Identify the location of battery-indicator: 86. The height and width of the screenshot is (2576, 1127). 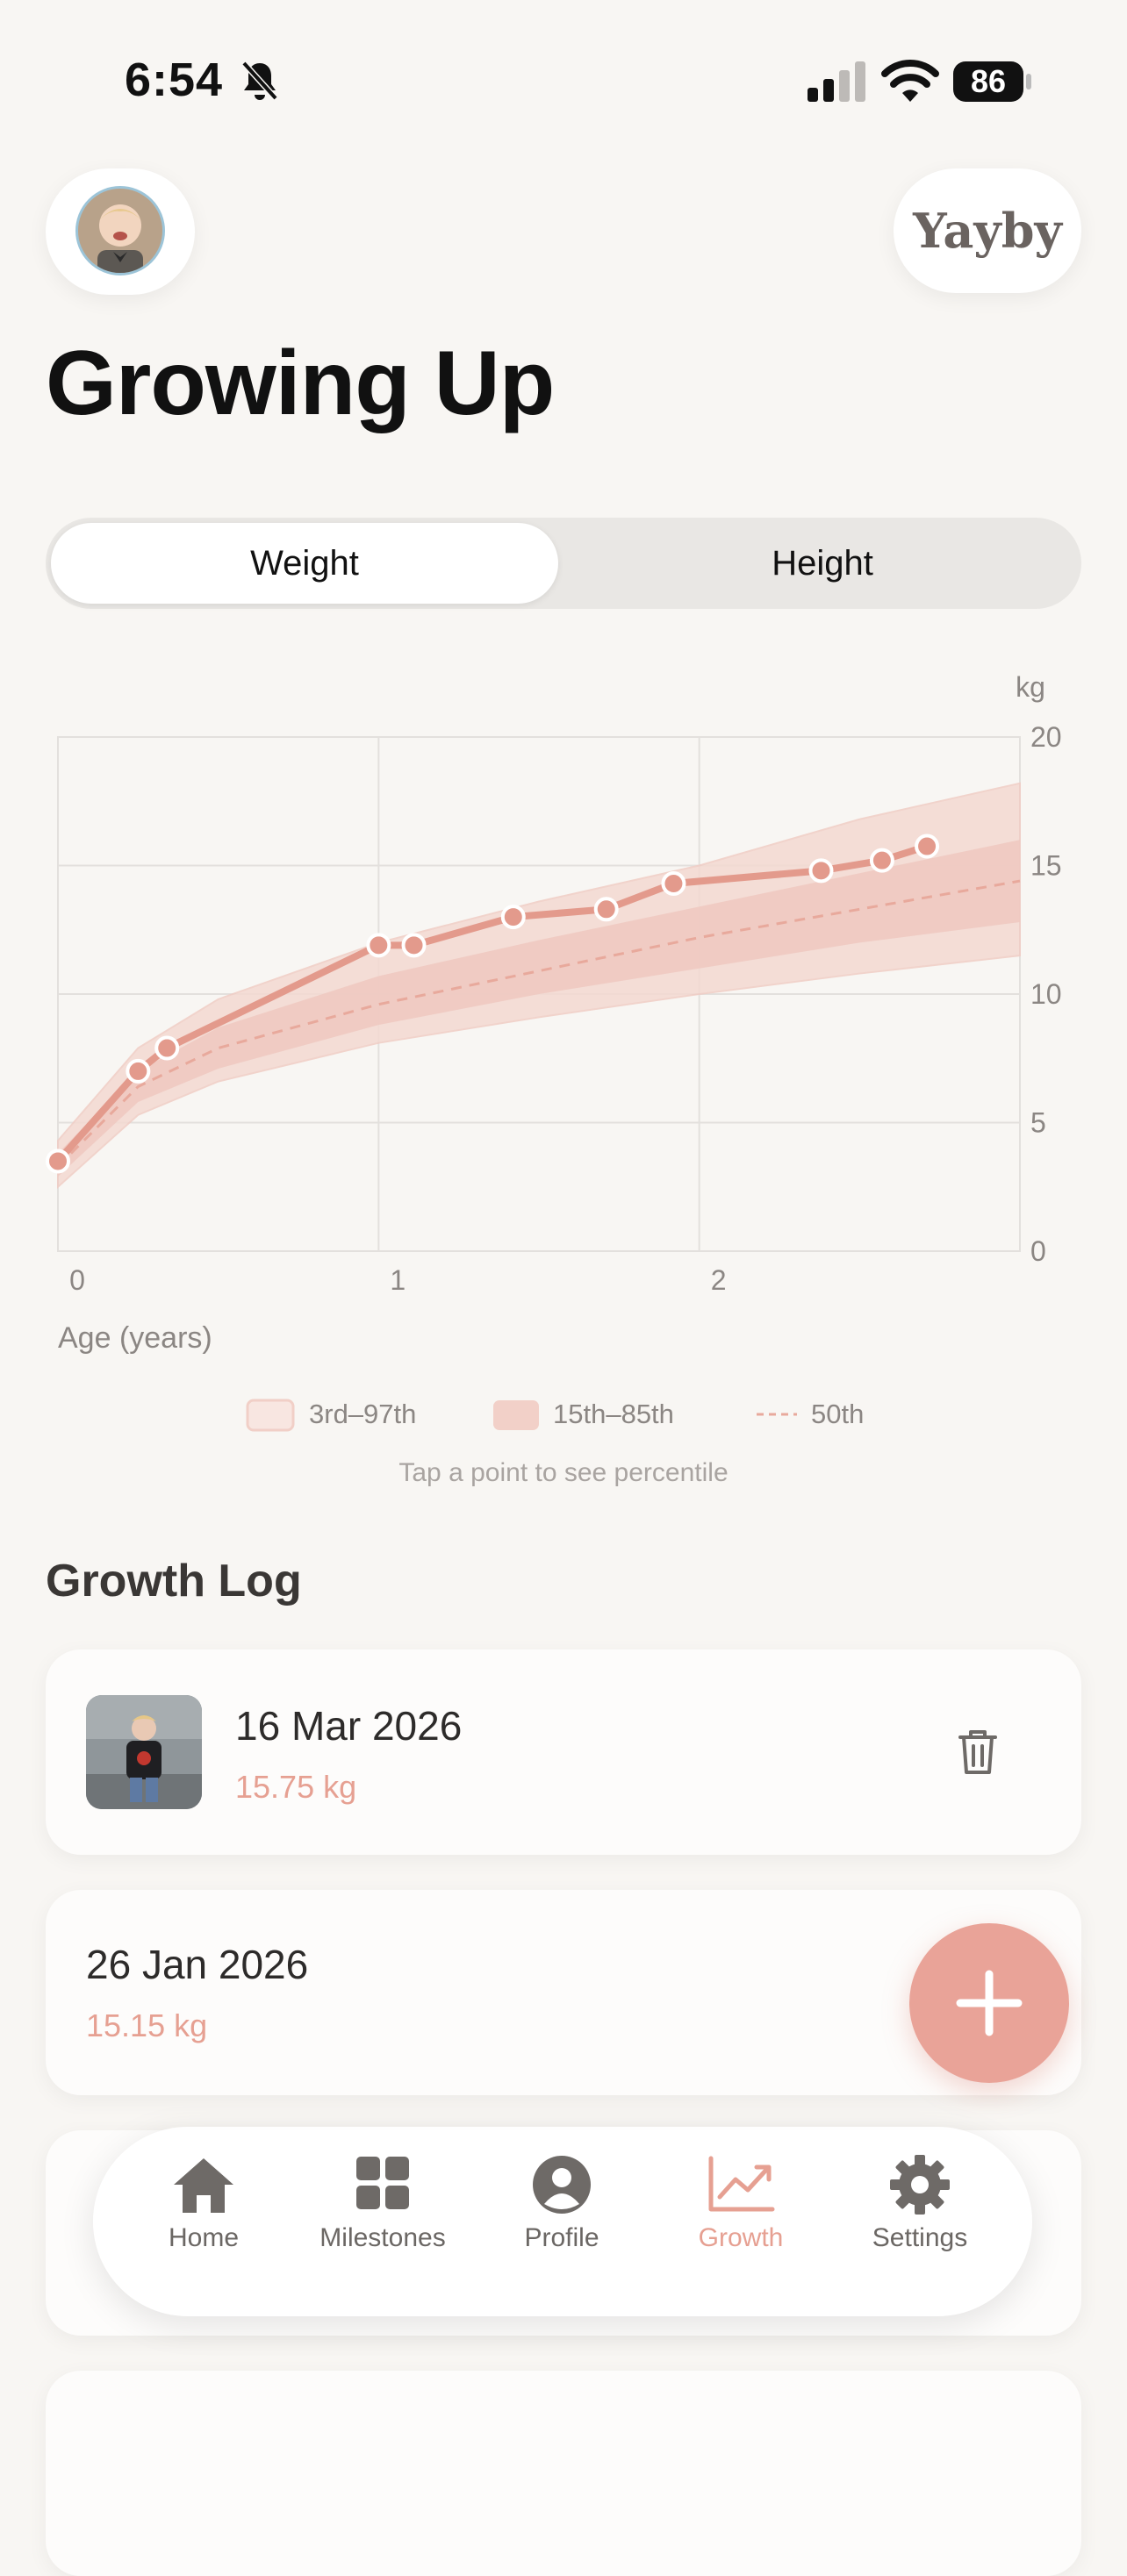
(992, 81).